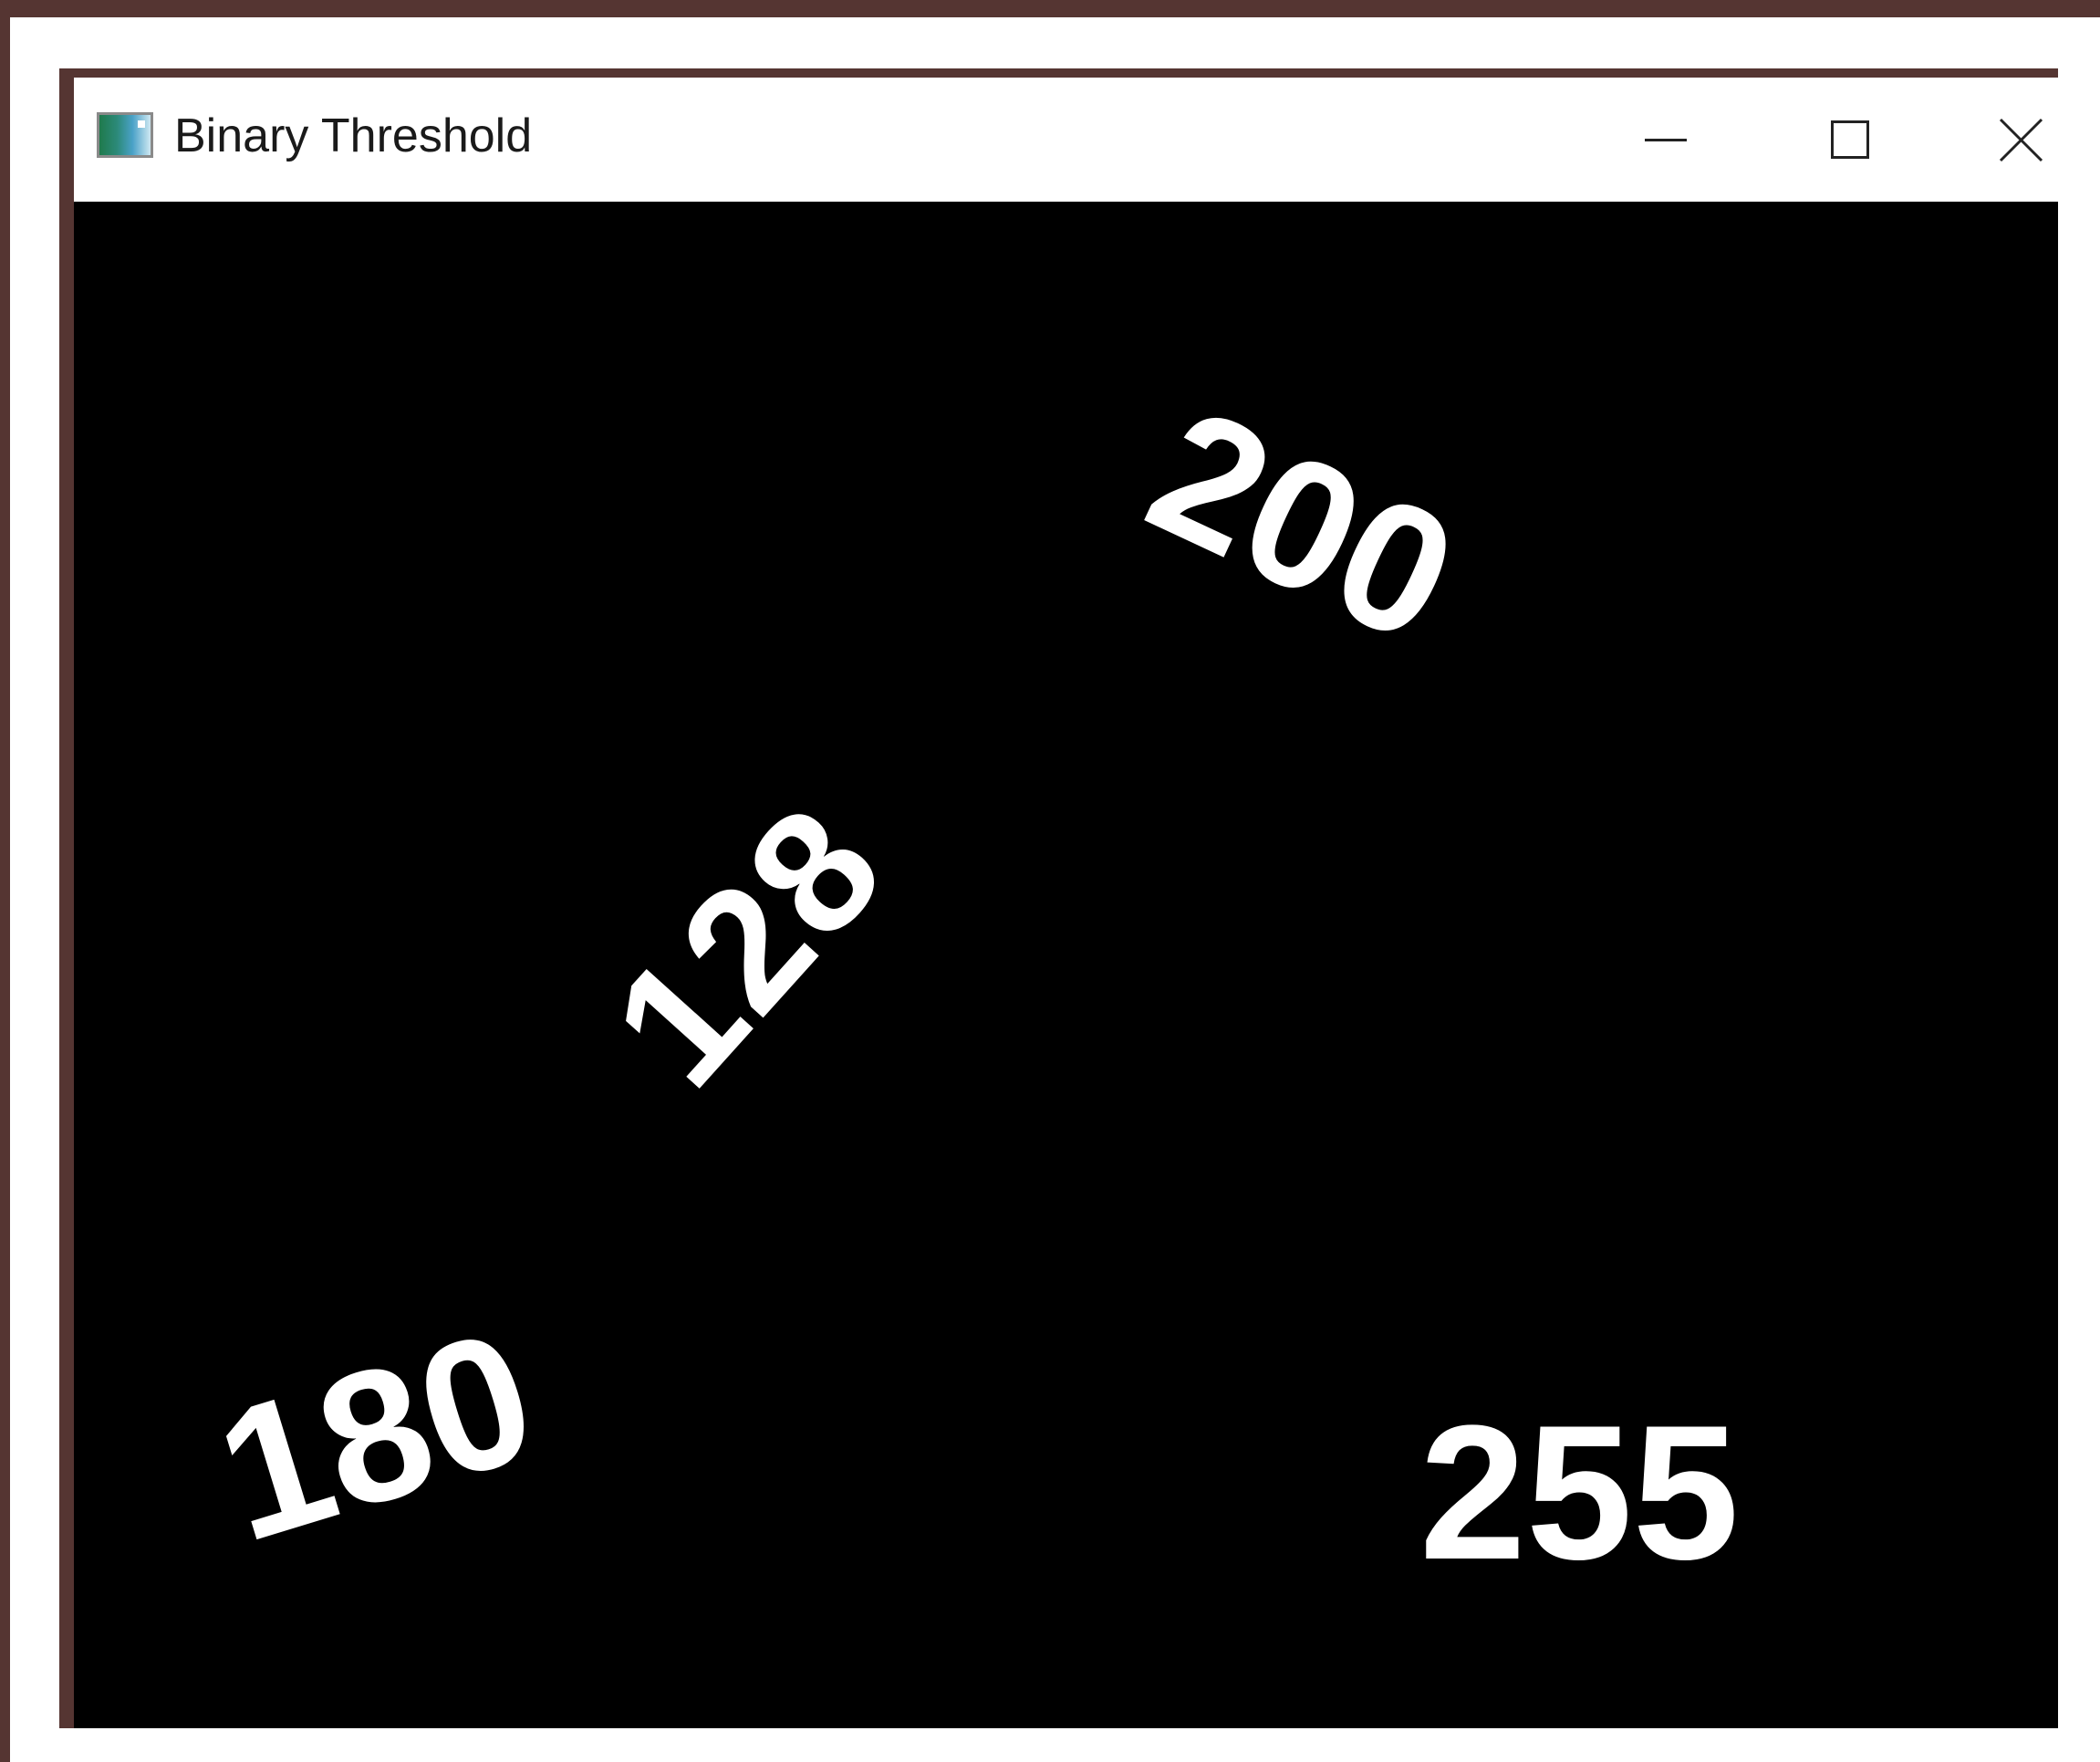 The height and width of the screenshot is (1762, 2100). What do you see at coordinates (1050, 8) in the screenshot?
I see `outer-frame-top` at bounding box center [1050, 8].